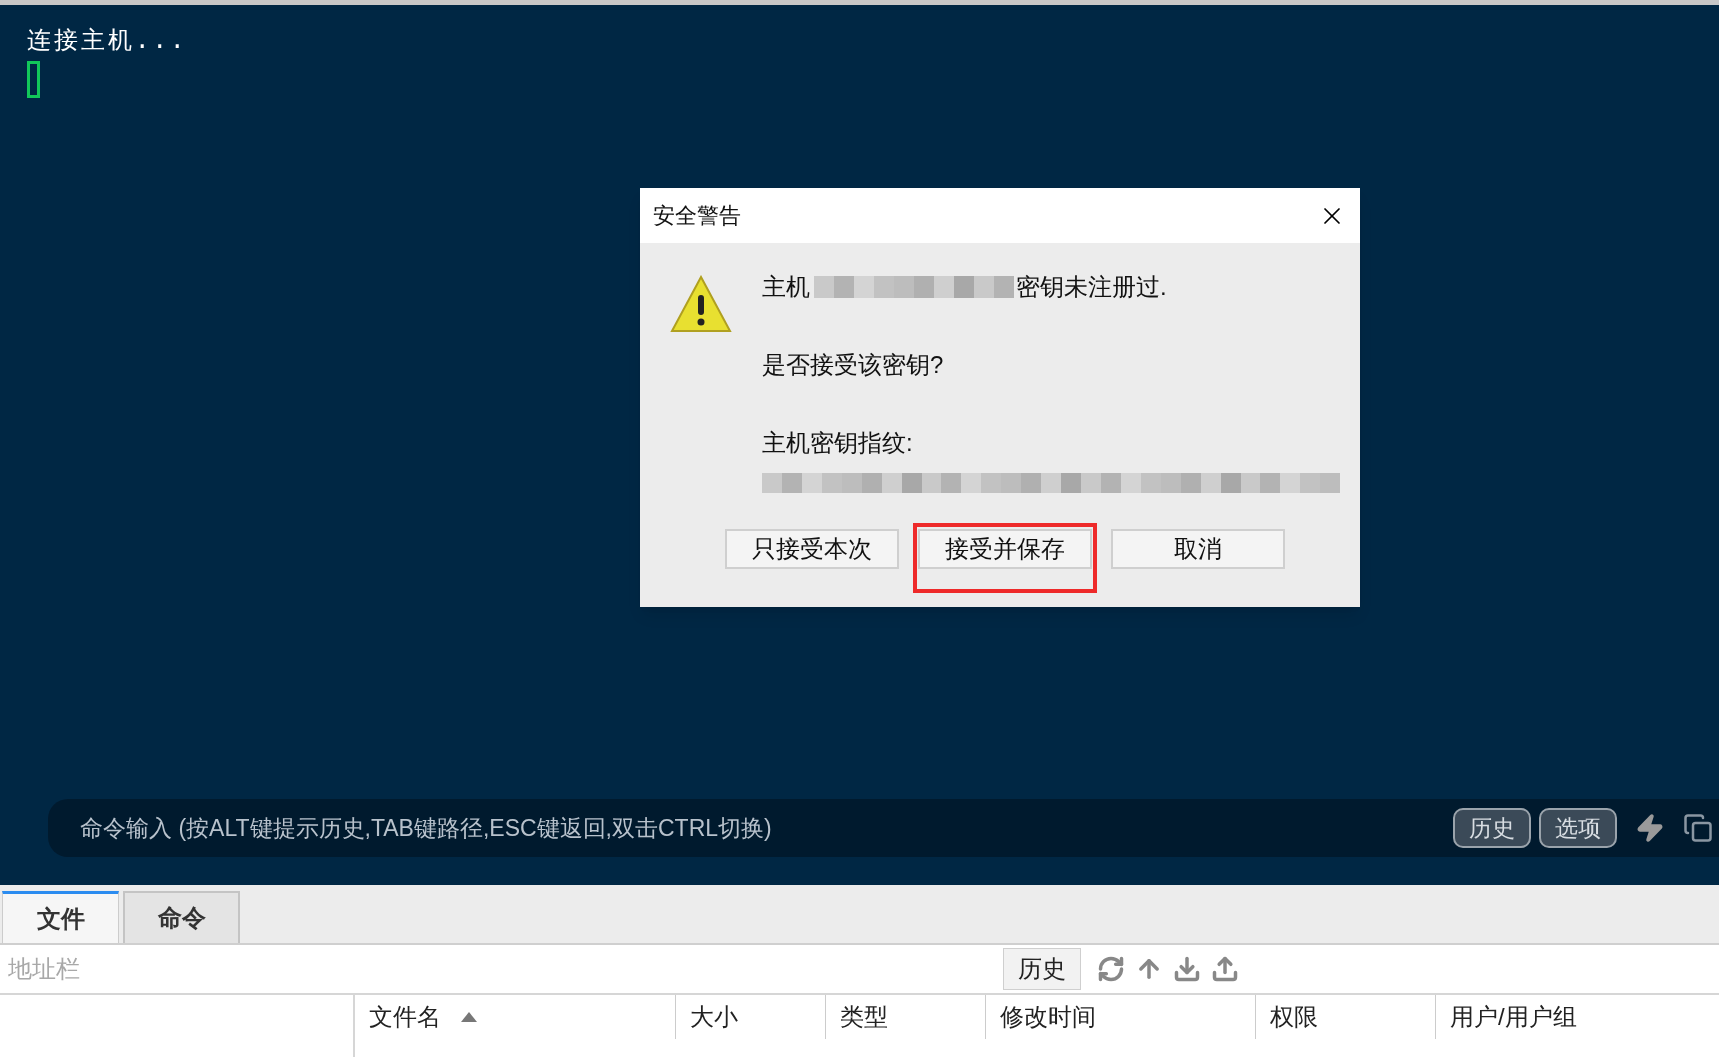  I want to click on dialog-button: 只接受本次, so click(812, 549).